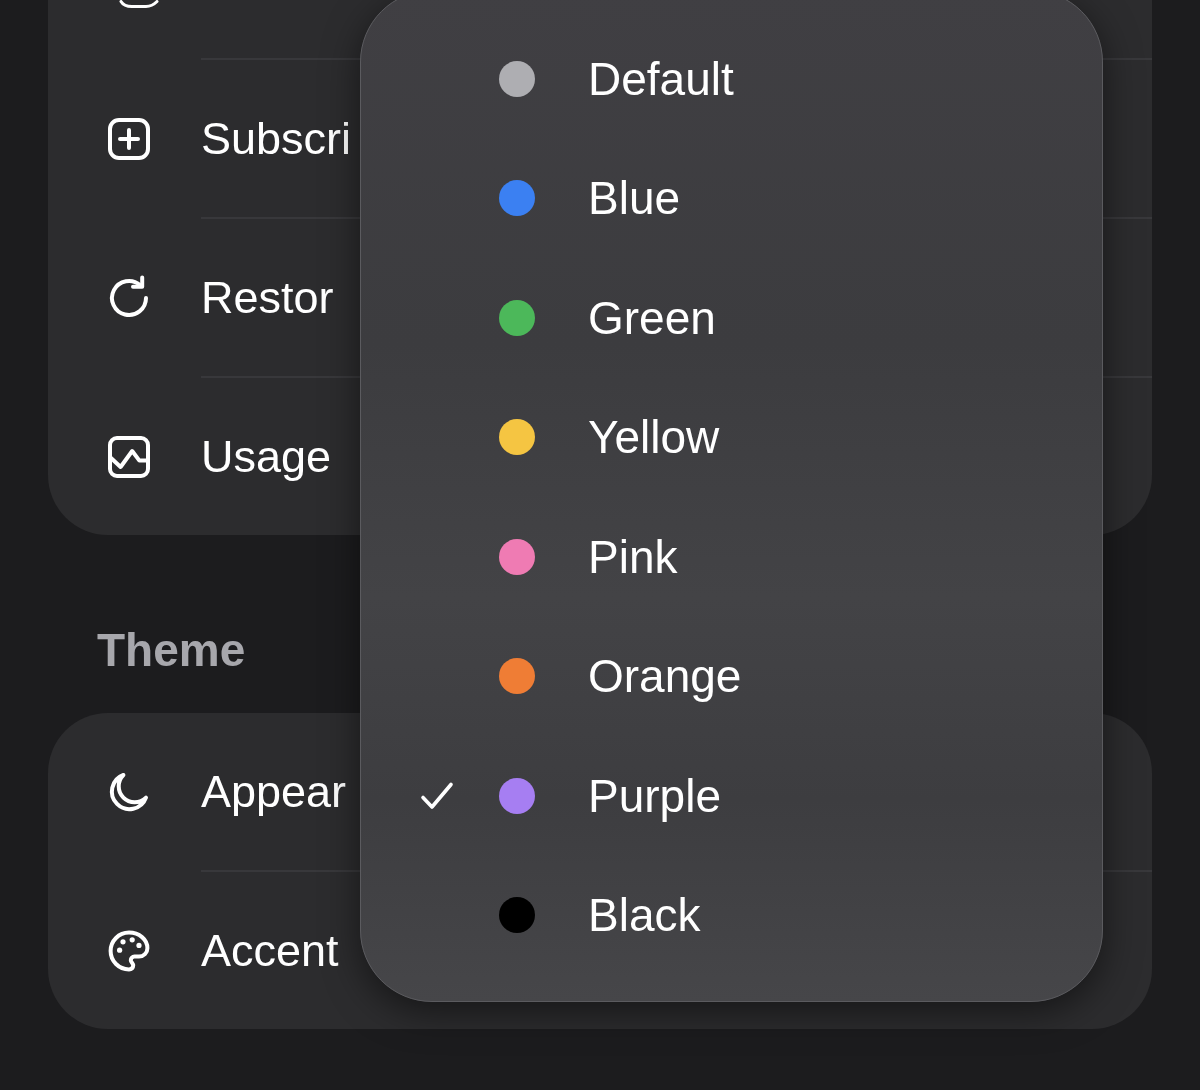 This screenshot has height=1090, width=1200. What do you see at coordinates (731, 79) in the screenshot?
I see `color-option: Default` at bounding box center [731, 79].